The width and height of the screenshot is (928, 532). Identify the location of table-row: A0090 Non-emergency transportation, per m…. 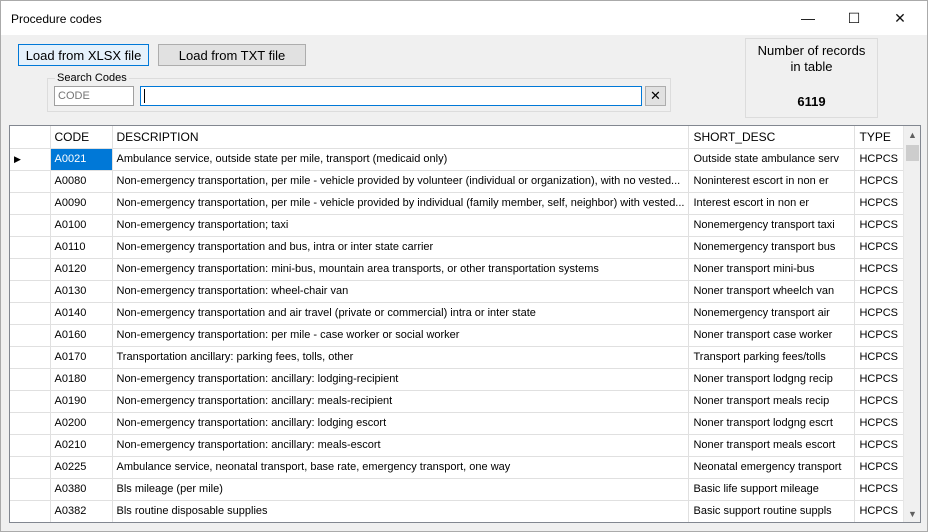
(462, 203).